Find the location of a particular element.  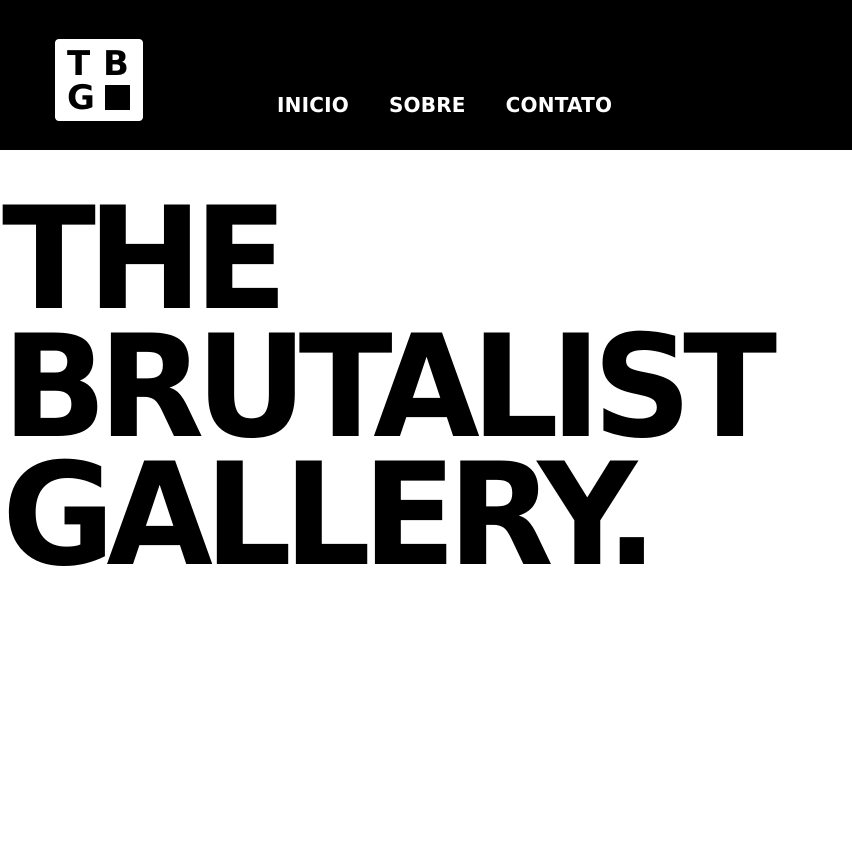

logo-letter-b: B is located at coordinates (116, 64).